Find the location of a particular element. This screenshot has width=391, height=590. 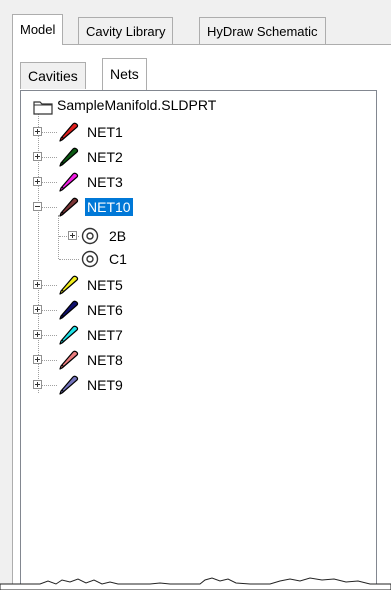

tree-item-net5: NET5 is located at coordinates (92, 285).